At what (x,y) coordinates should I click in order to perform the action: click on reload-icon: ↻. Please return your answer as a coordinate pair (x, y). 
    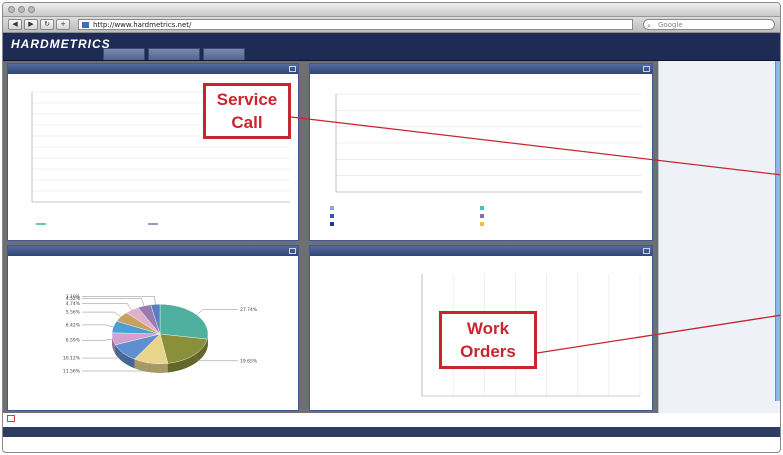
    Looking at the image, I should click on (47, 24).